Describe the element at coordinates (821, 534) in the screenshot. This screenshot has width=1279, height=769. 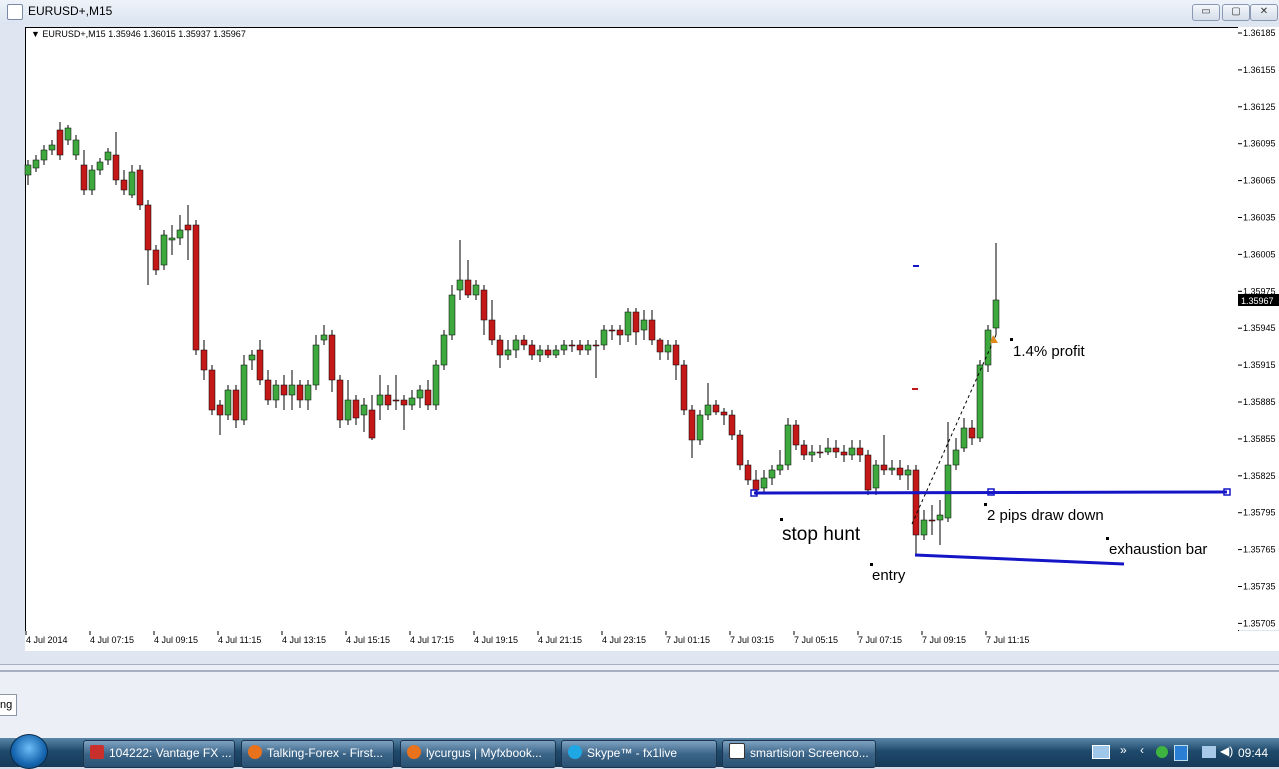
I see `stop-hunt-annotation: stop hunt` at that location.